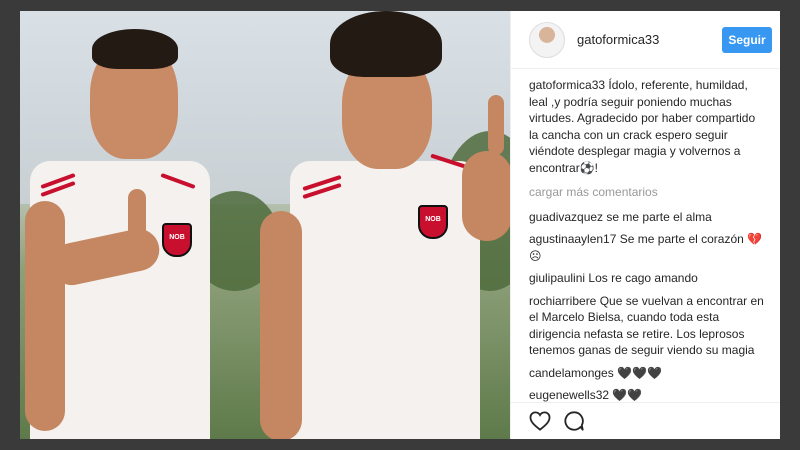  What do you see at coordinates (643, 278) in the screenshot?
I see `comment-text: Los re cago amando` at bounding box center [643, 278].